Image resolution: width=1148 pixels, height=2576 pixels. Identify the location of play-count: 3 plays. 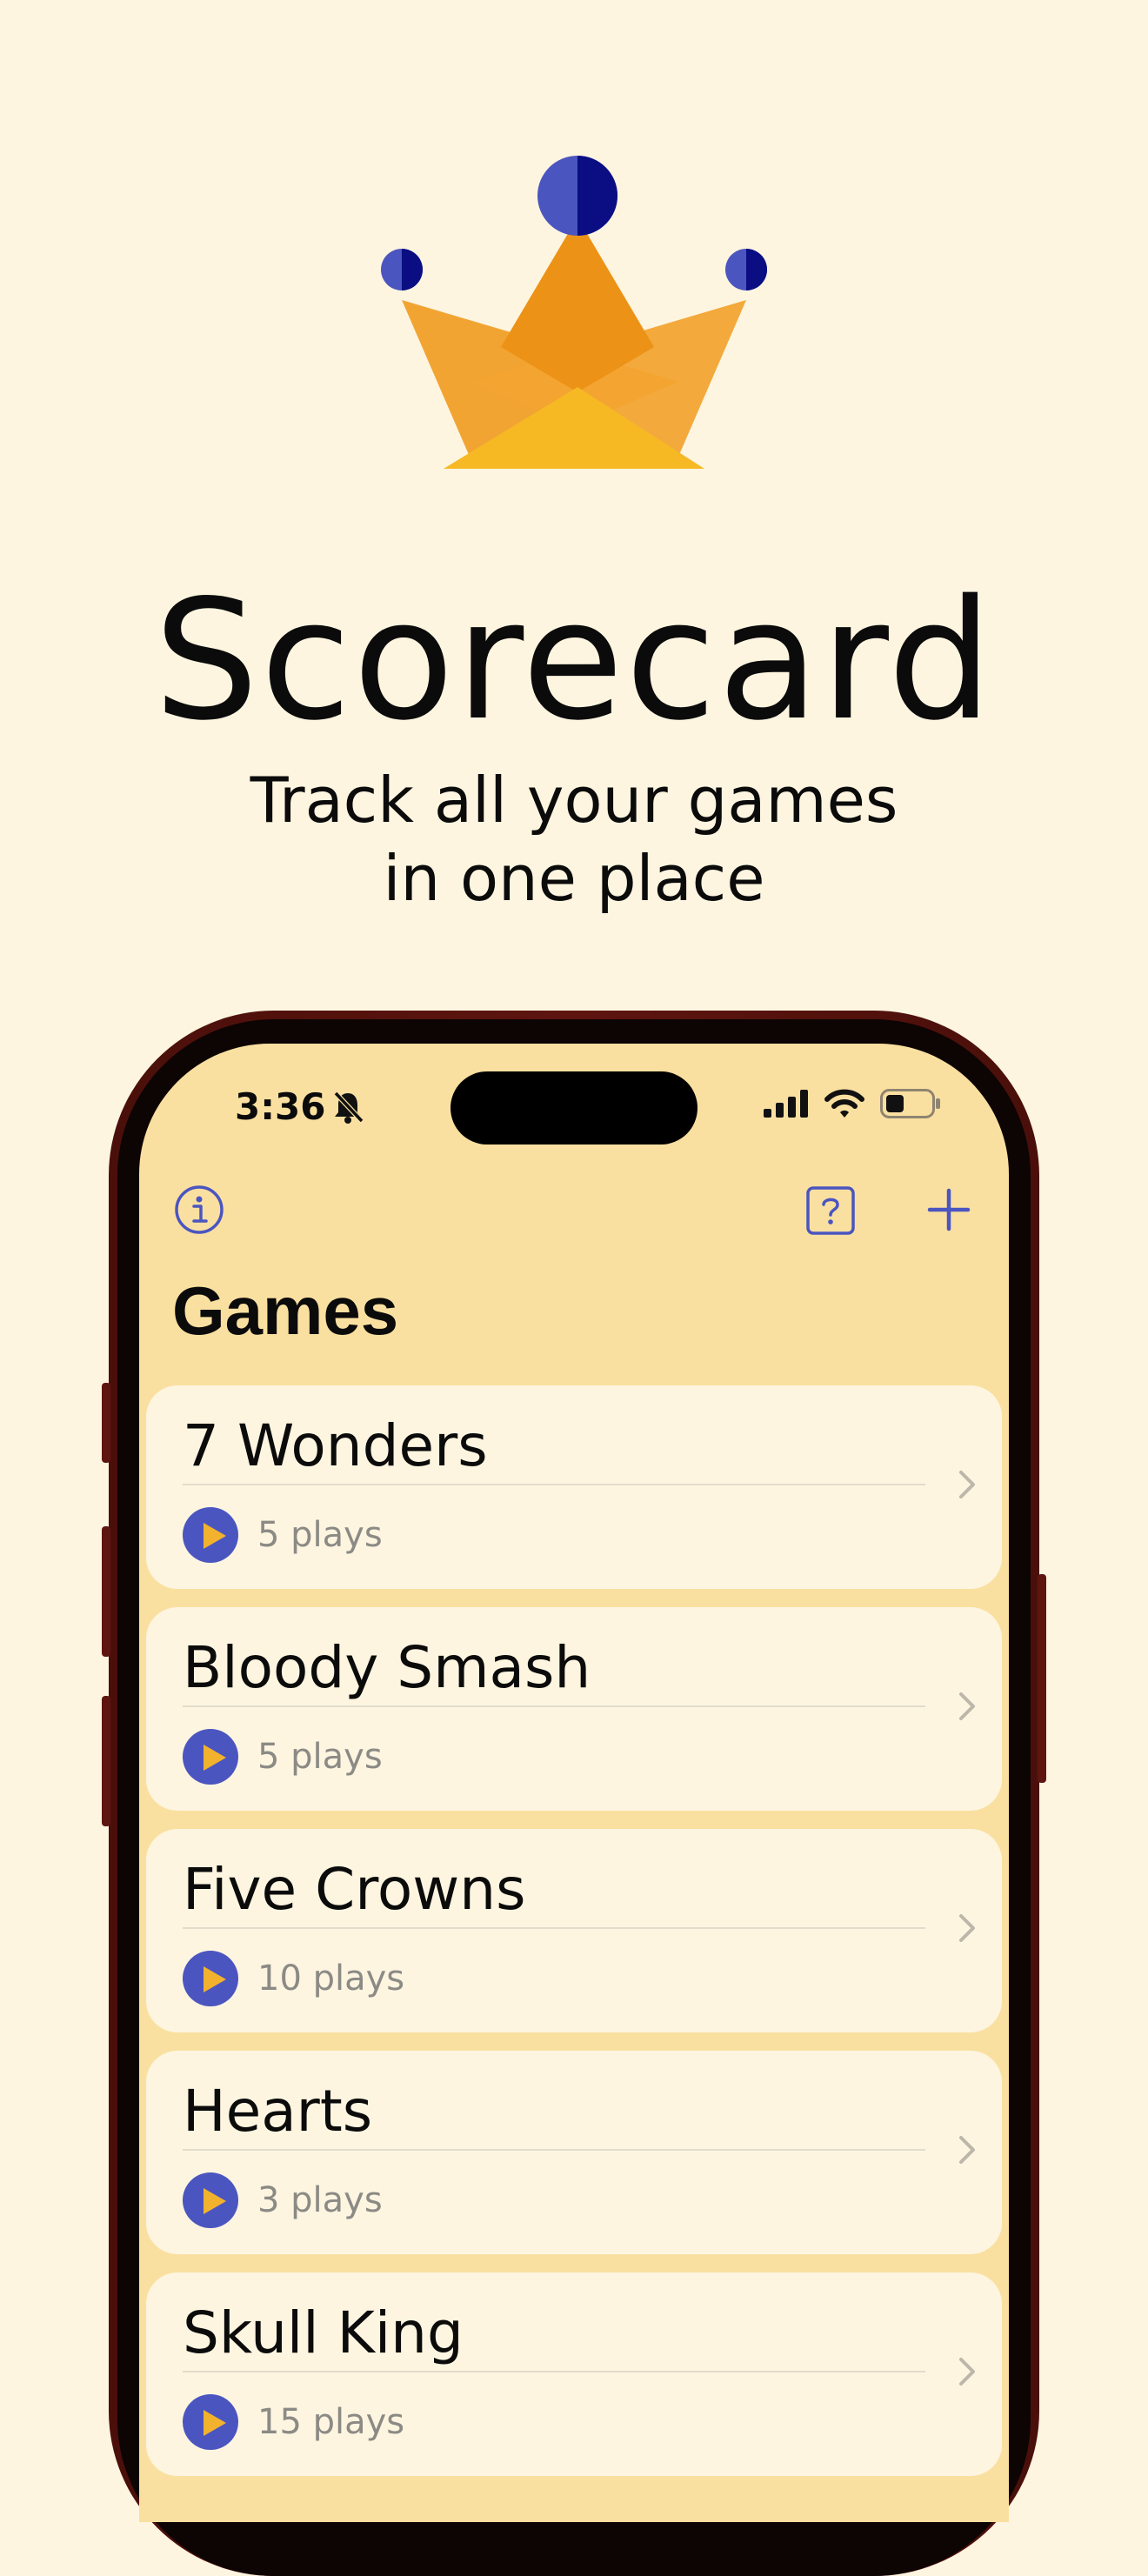
(320, 2200).